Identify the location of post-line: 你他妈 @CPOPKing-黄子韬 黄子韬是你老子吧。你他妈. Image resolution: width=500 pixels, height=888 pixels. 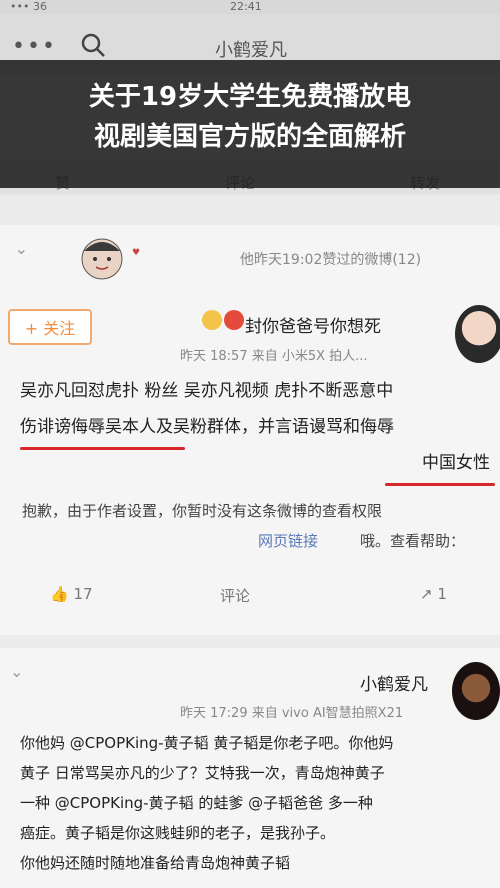
(207, 743).